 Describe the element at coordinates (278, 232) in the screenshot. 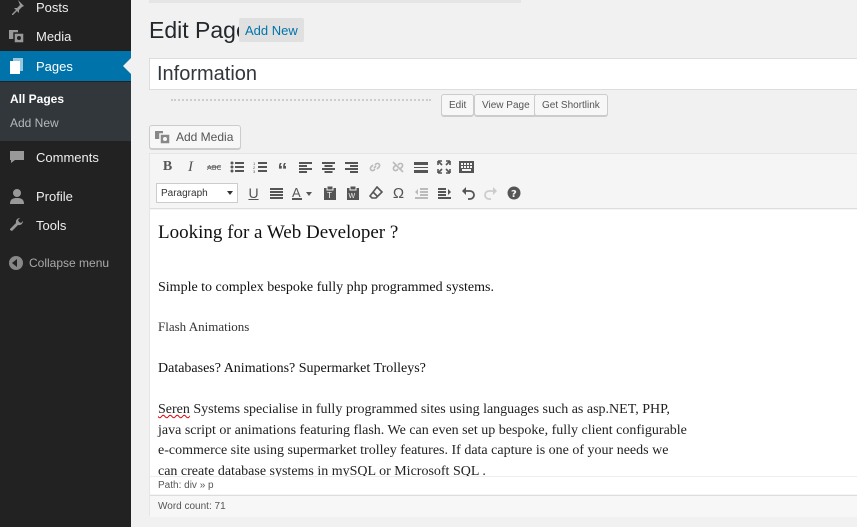

I see `content-heading: Looking for a Web Developer ?` at that location.